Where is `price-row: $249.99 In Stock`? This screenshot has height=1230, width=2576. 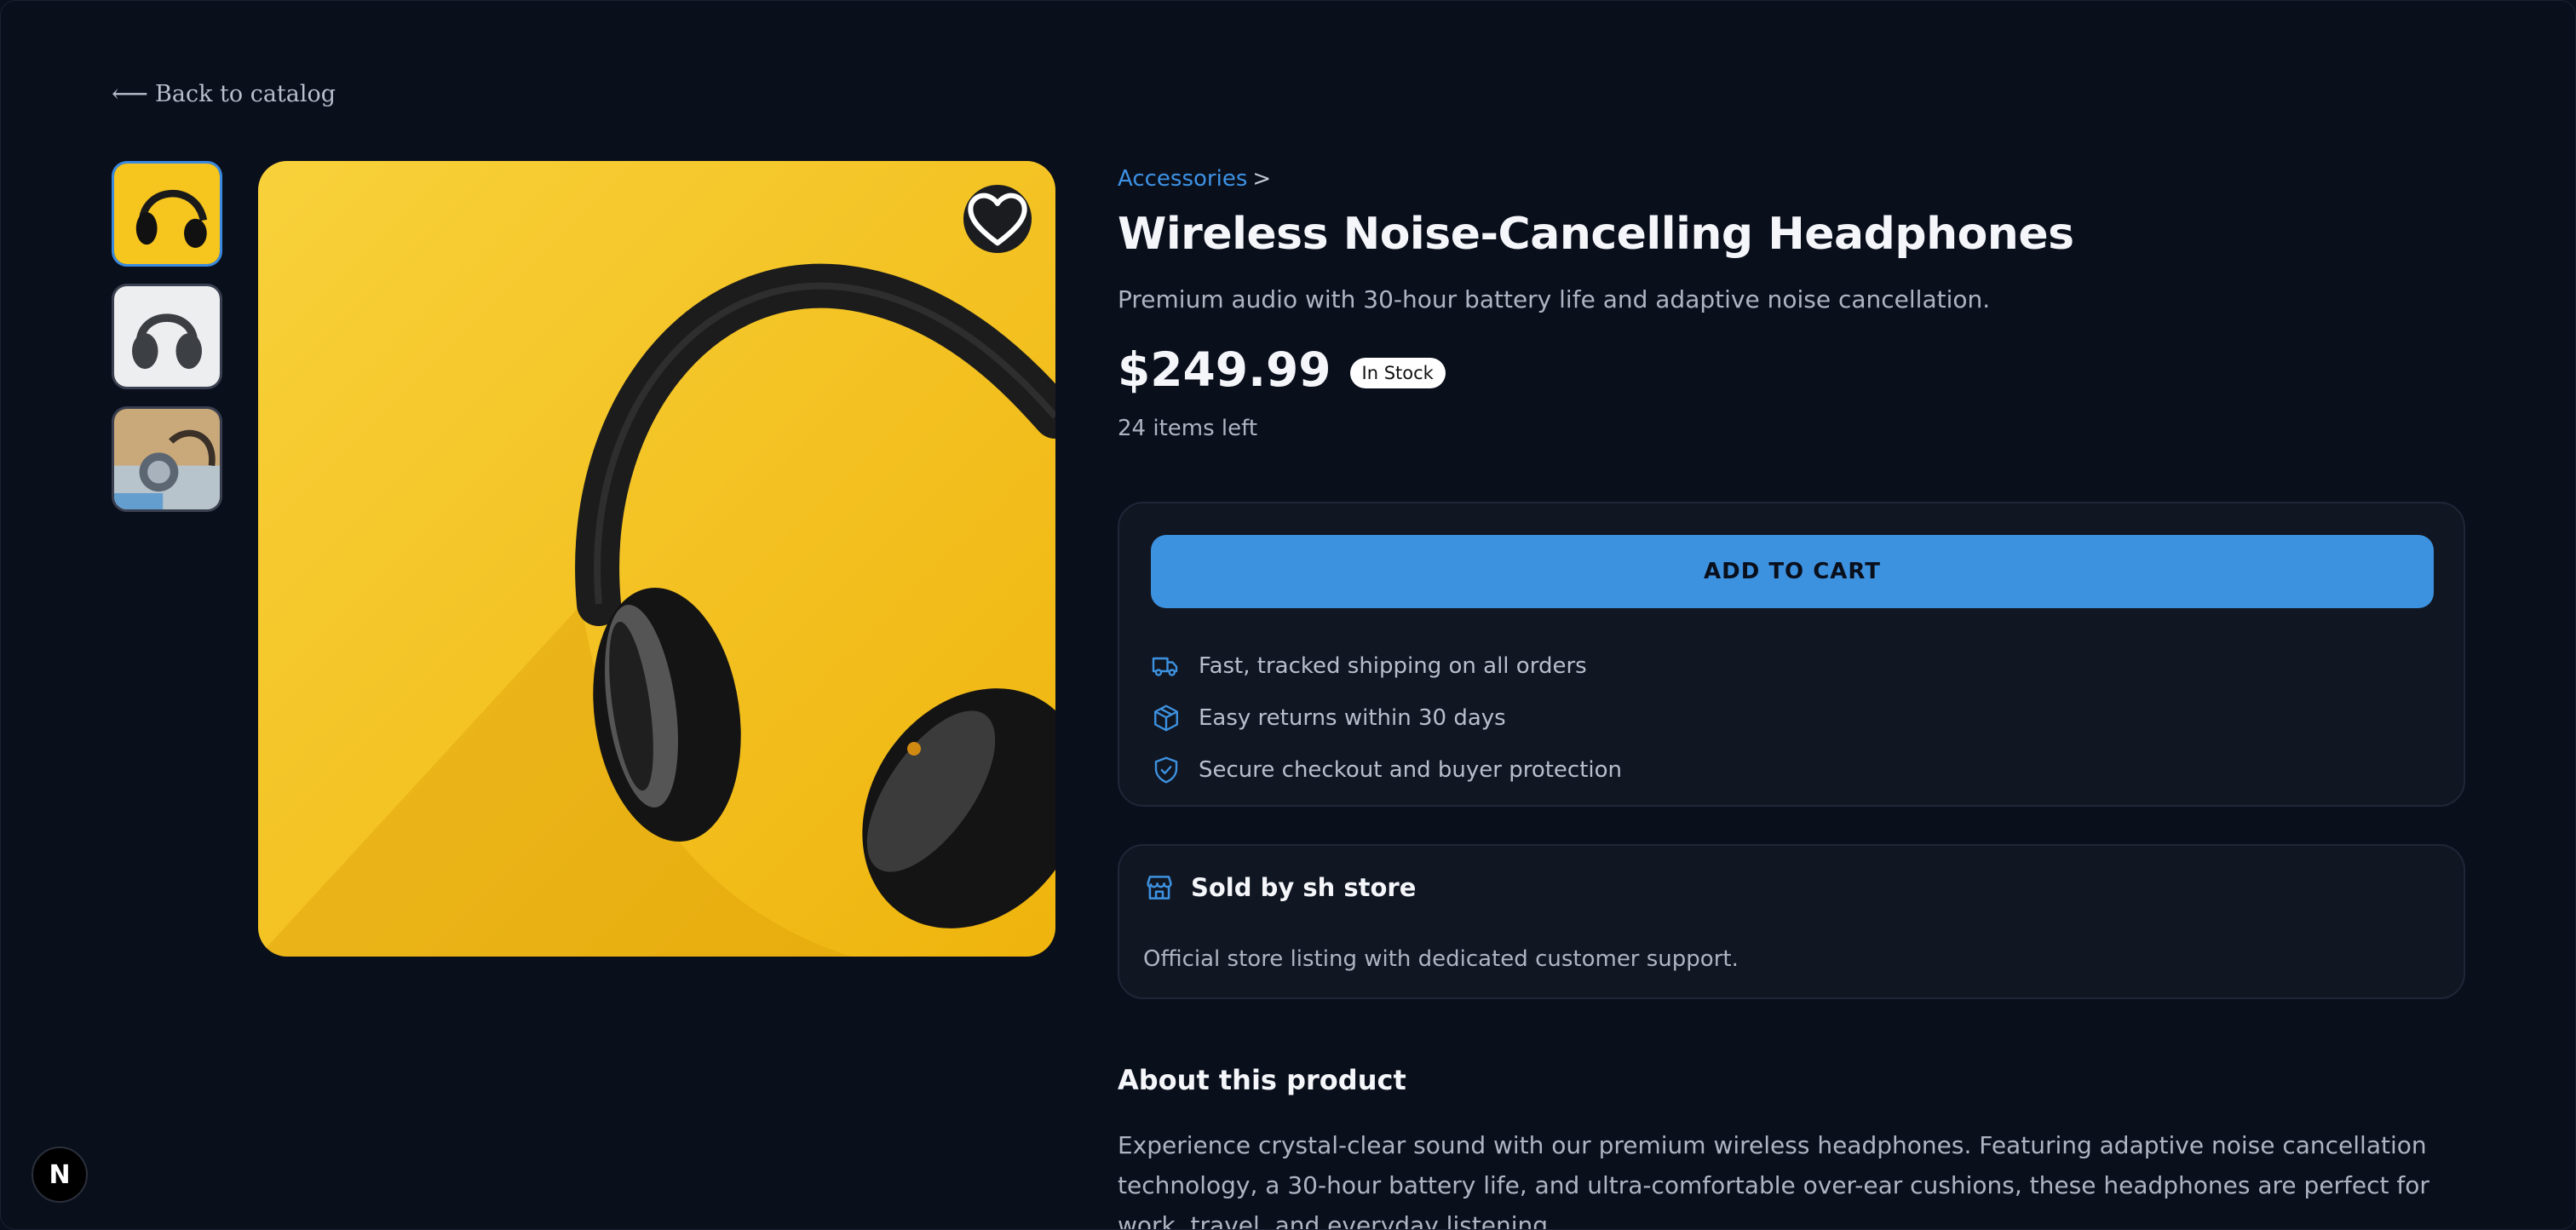 price-row: $249.99 In Stock is located at coordinates (1793, 369).